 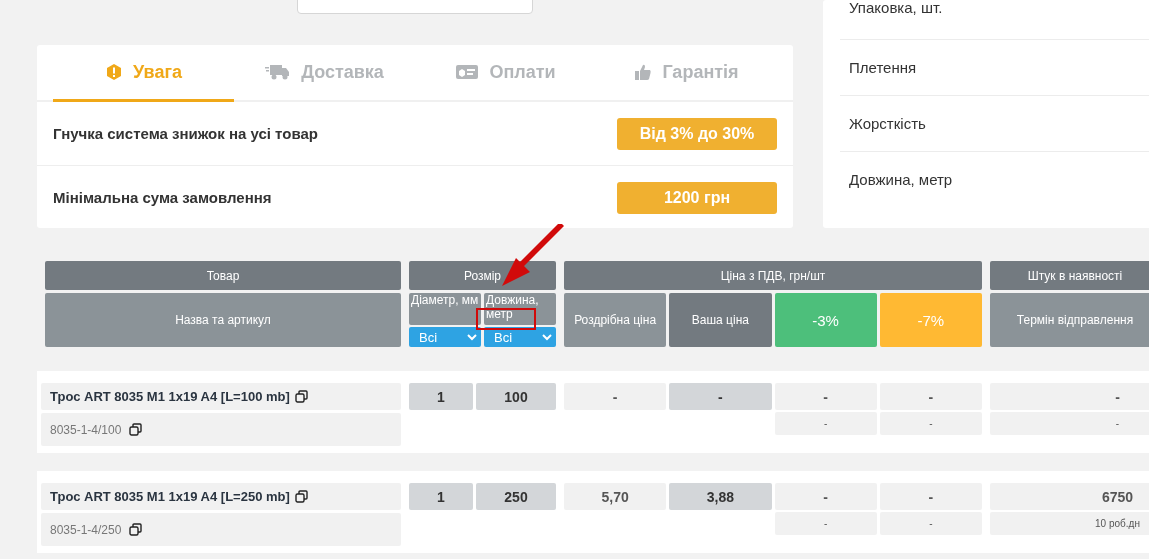 I want to click on column-group-header: Штук в наявності, so click(x=1069, y=275).